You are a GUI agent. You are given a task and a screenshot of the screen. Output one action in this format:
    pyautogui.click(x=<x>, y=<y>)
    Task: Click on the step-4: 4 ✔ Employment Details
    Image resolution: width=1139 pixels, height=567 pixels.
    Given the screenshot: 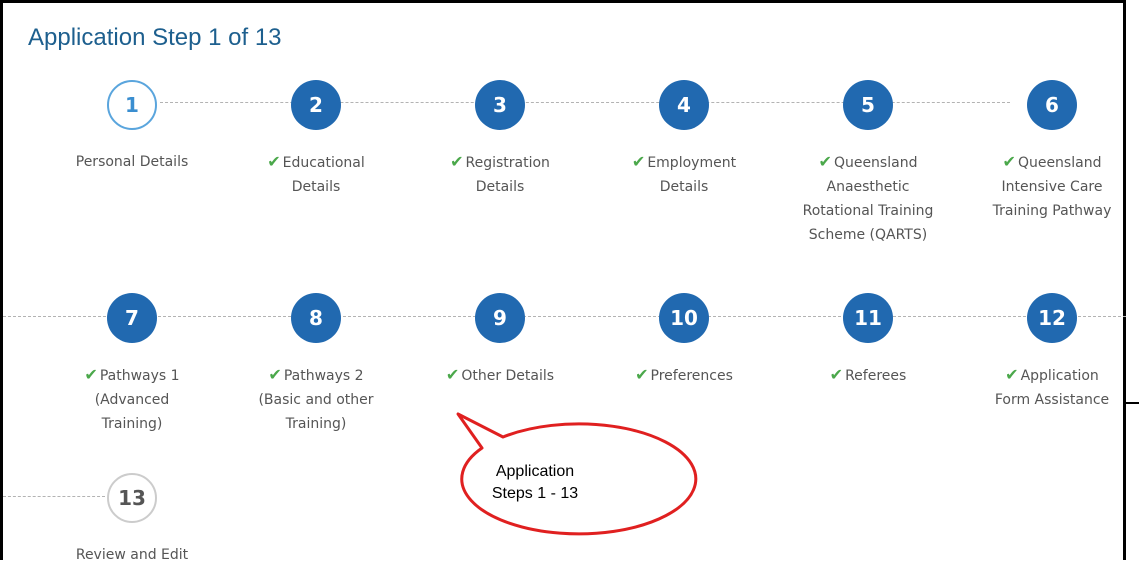 What is the action you would take?
    pyautogui.click(x=684, y=139)
    